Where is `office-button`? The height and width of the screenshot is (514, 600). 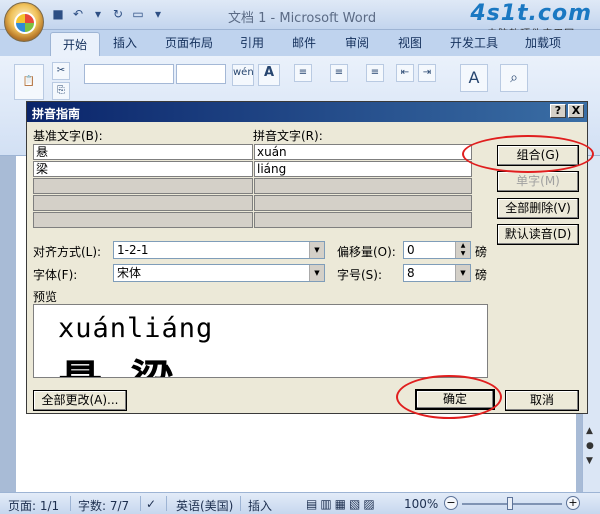
office-button is located at coordinates (24, 22).